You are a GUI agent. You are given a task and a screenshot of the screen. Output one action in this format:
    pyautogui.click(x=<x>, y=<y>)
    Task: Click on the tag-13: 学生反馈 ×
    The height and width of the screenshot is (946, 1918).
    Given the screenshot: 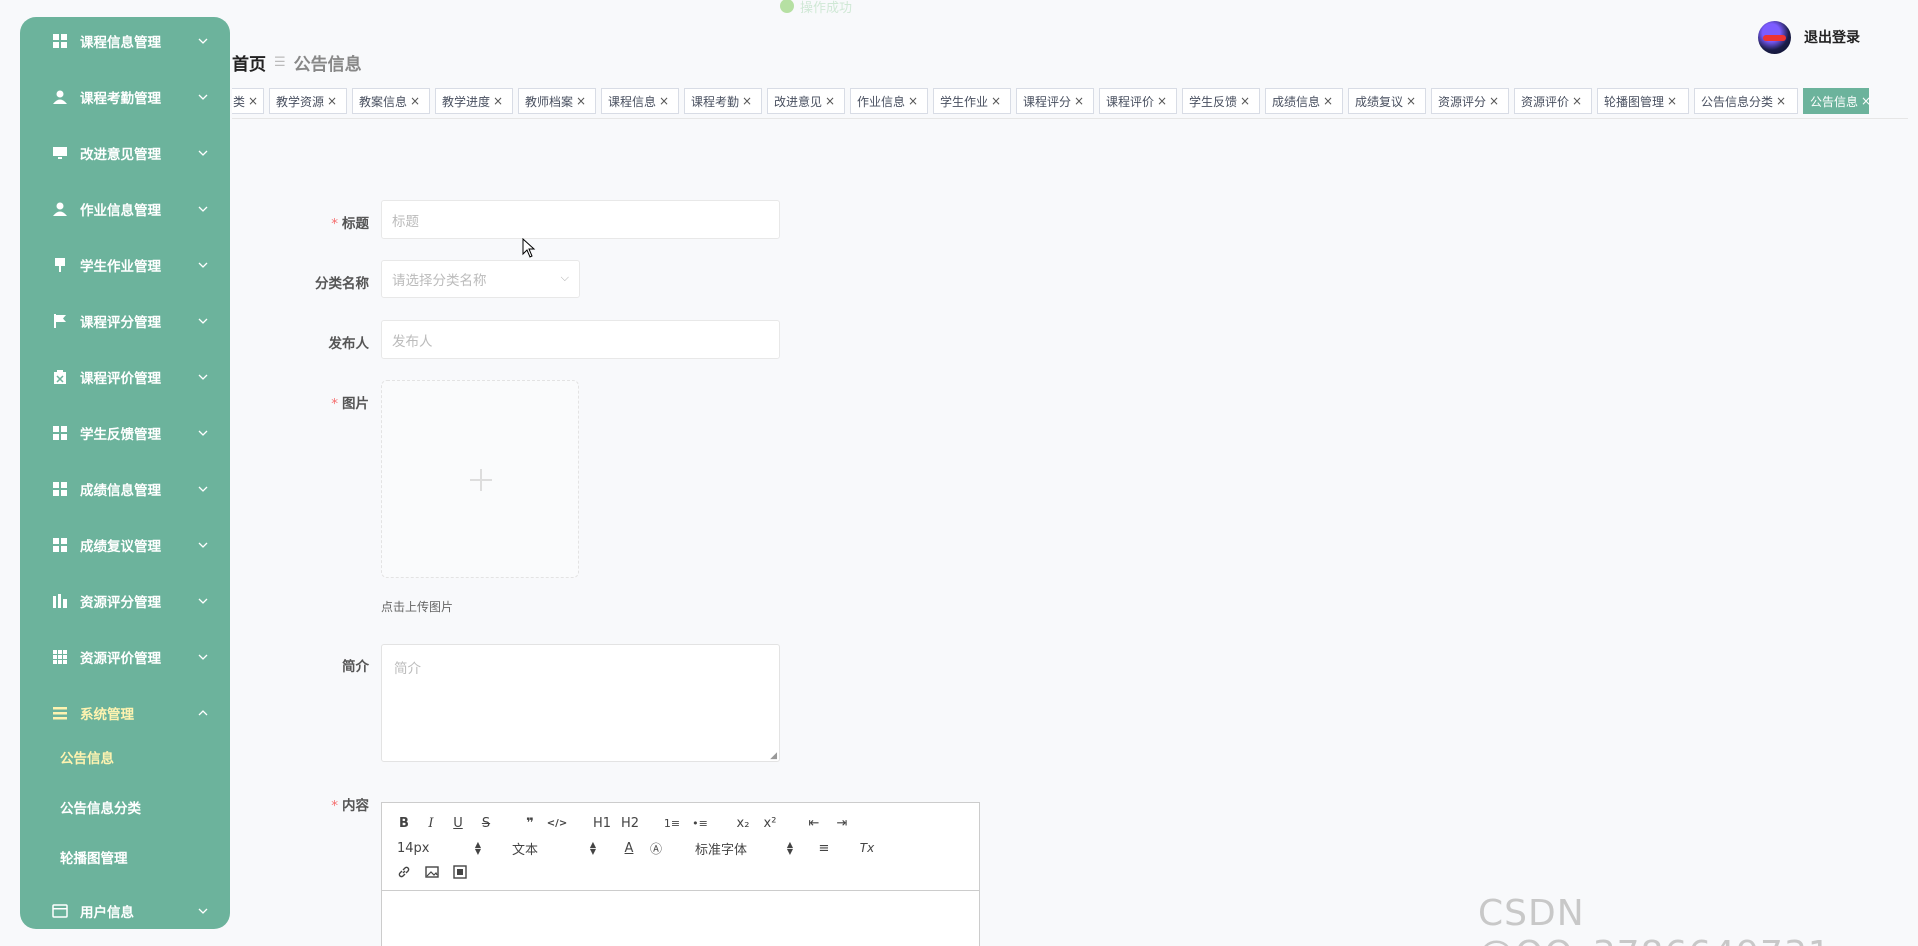 What is the action you would take?
    pyautogui.click(x=1221, y=101)
    